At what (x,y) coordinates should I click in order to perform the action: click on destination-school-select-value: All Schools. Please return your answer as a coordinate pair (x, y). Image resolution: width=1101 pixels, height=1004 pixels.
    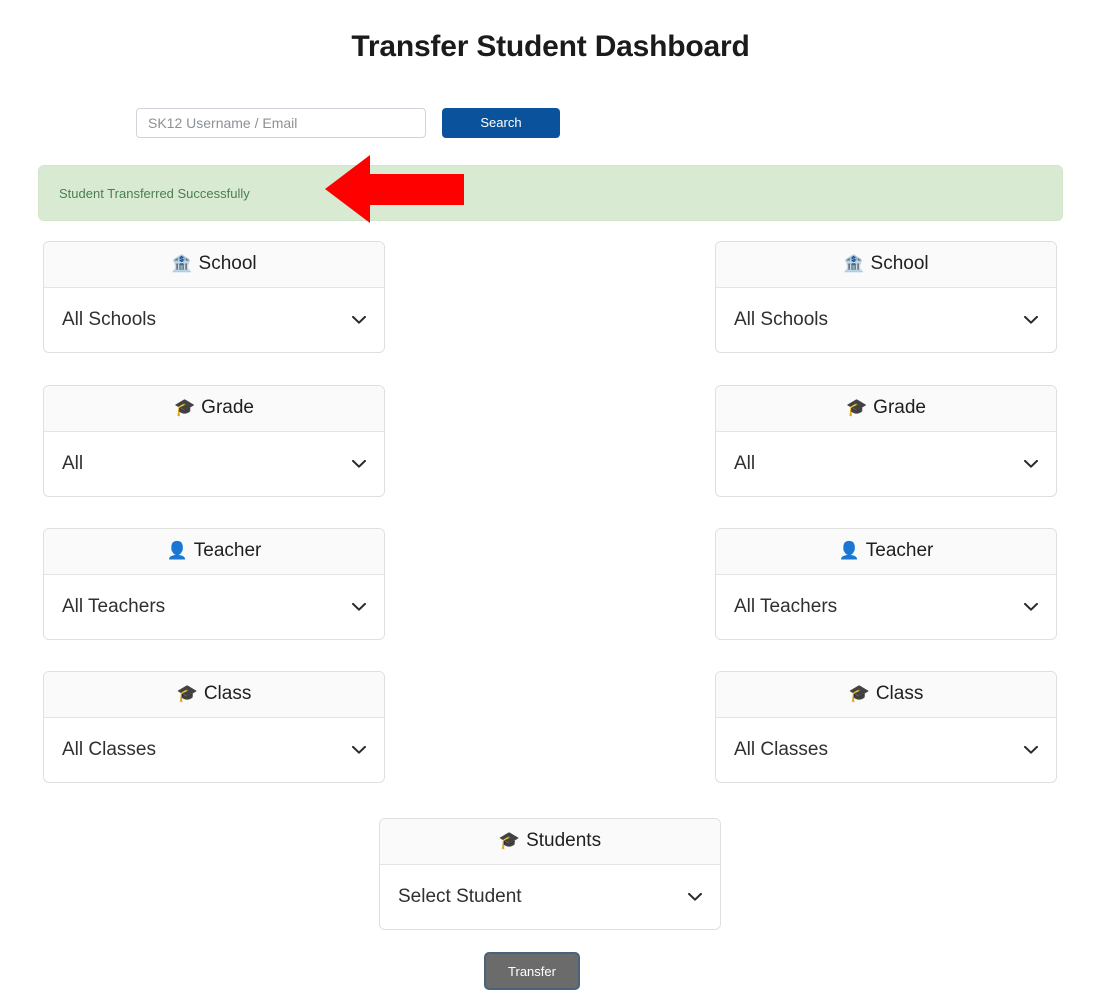
    Looking at the image, I should click on (781, 319).